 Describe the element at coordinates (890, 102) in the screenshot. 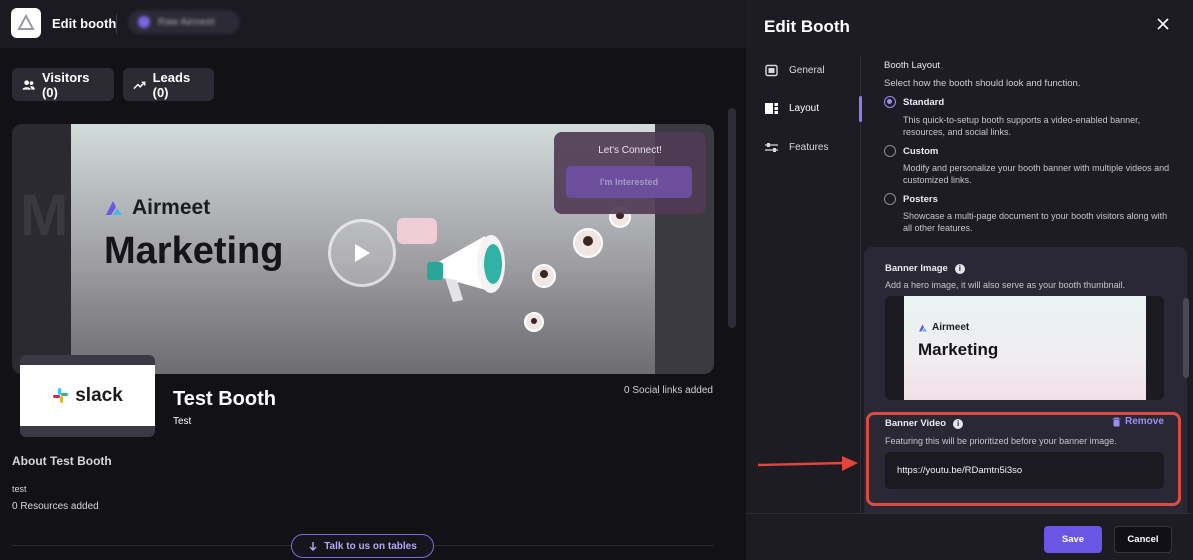

I see `radio-standard` at that location.